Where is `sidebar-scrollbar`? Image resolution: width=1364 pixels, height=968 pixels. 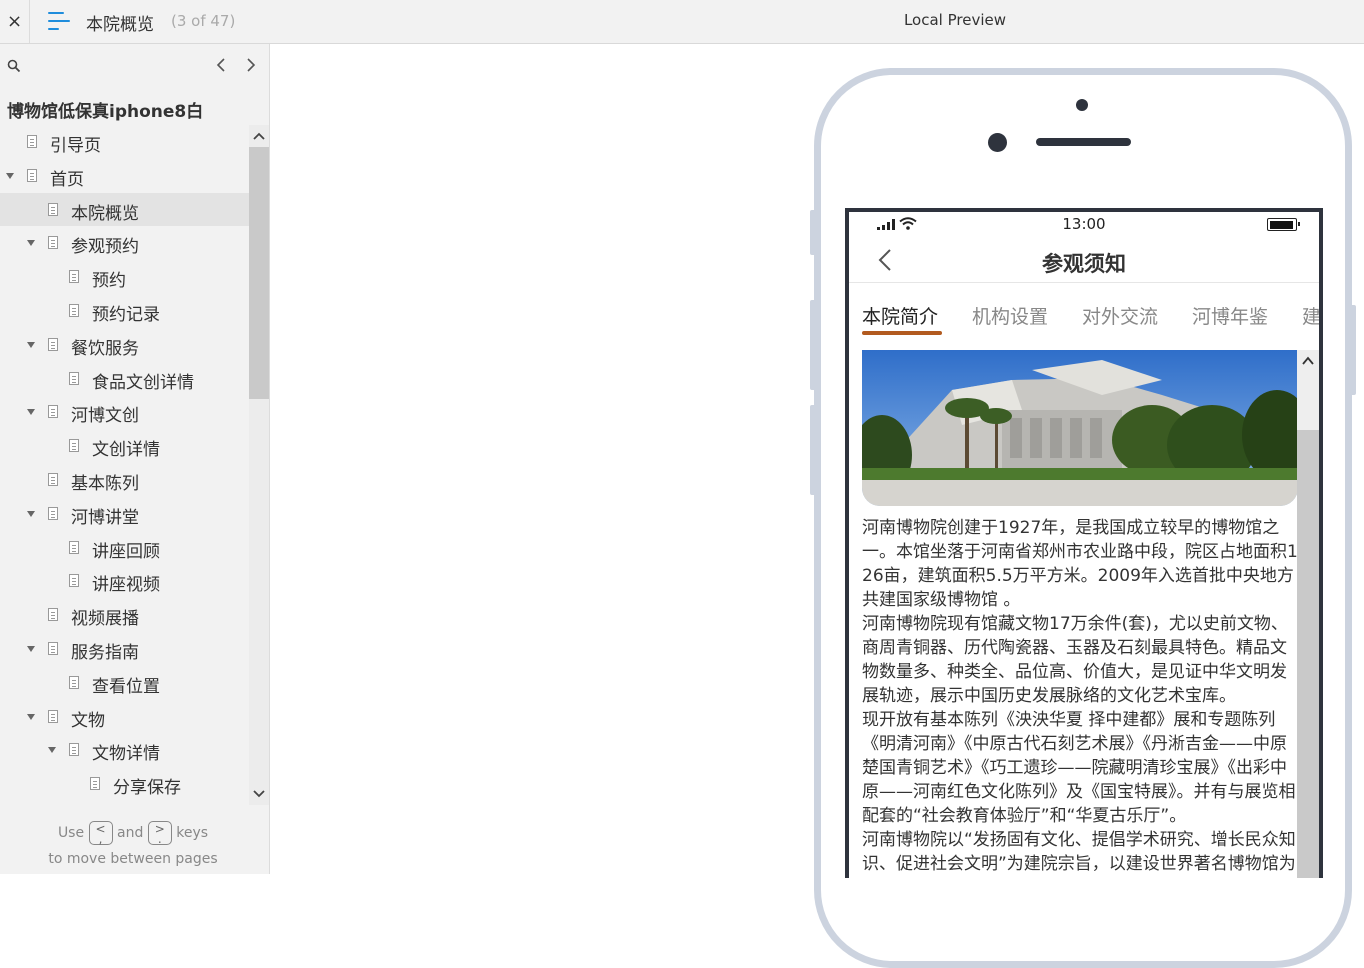 sidebar-scrollbar is located at coordinates (259, 465).